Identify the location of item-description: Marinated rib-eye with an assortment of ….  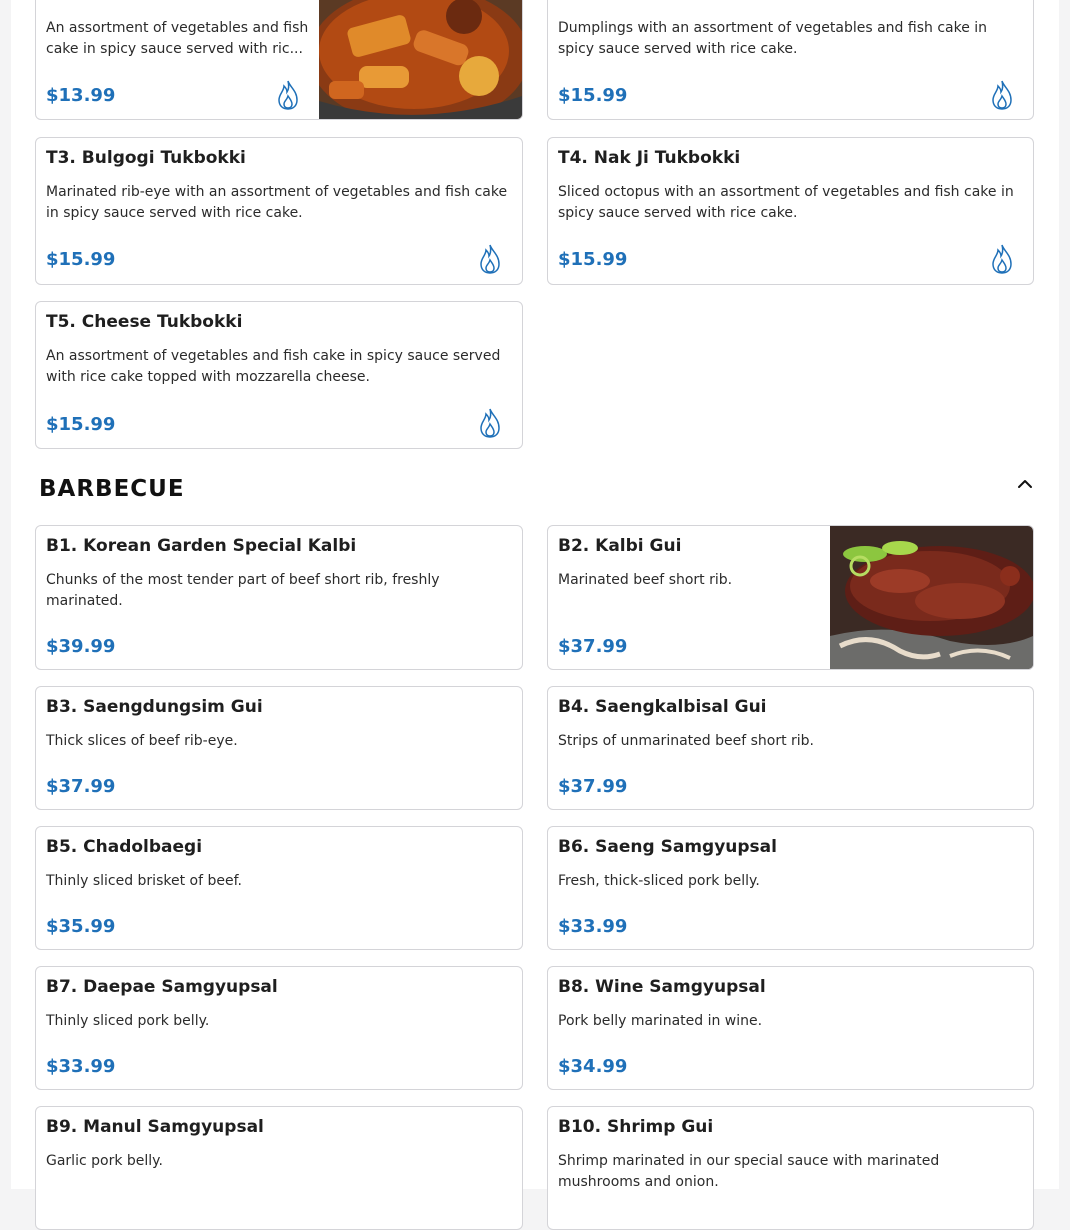
(277, 202).